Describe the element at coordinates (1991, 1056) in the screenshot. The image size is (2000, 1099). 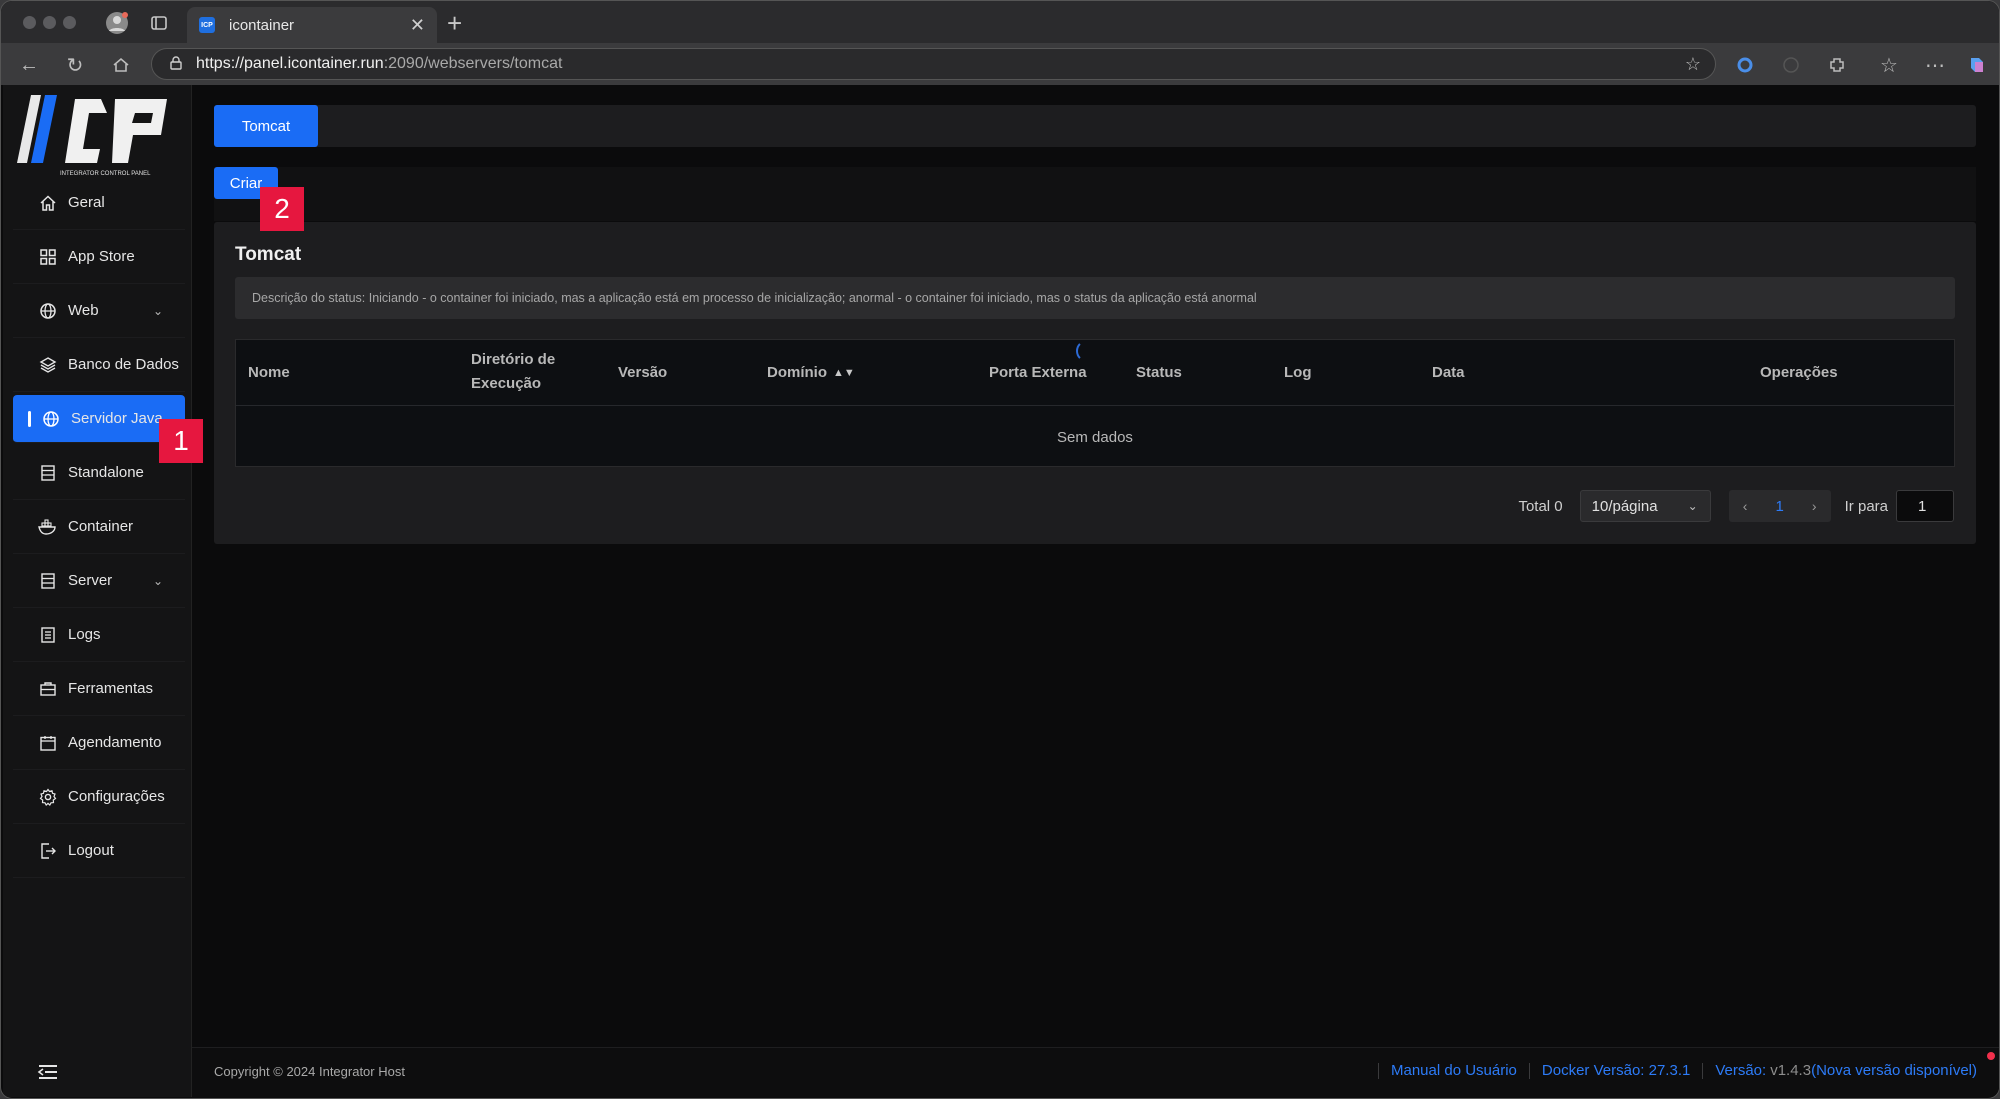
I see `notification-dot` at that location.